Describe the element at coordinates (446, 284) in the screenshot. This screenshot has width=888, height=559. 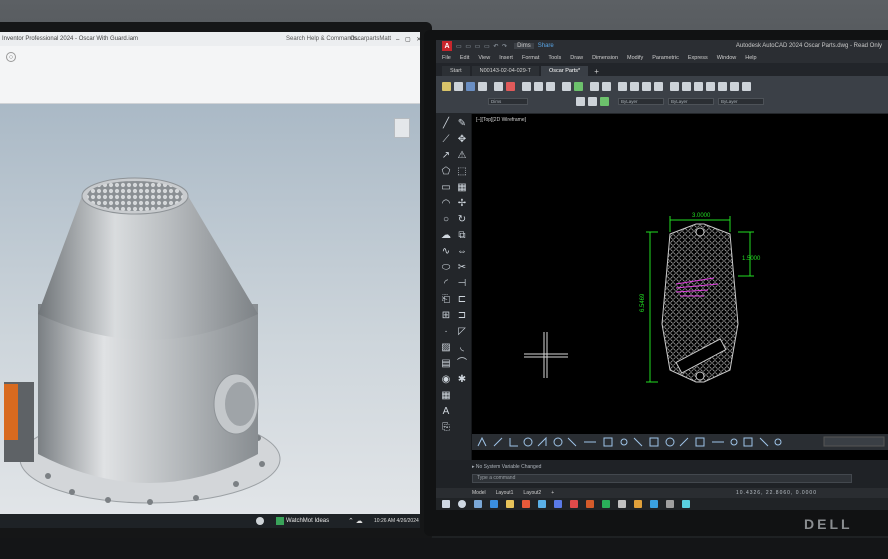
I see `ellipse-arc-tool-icon: ◜` at that location.